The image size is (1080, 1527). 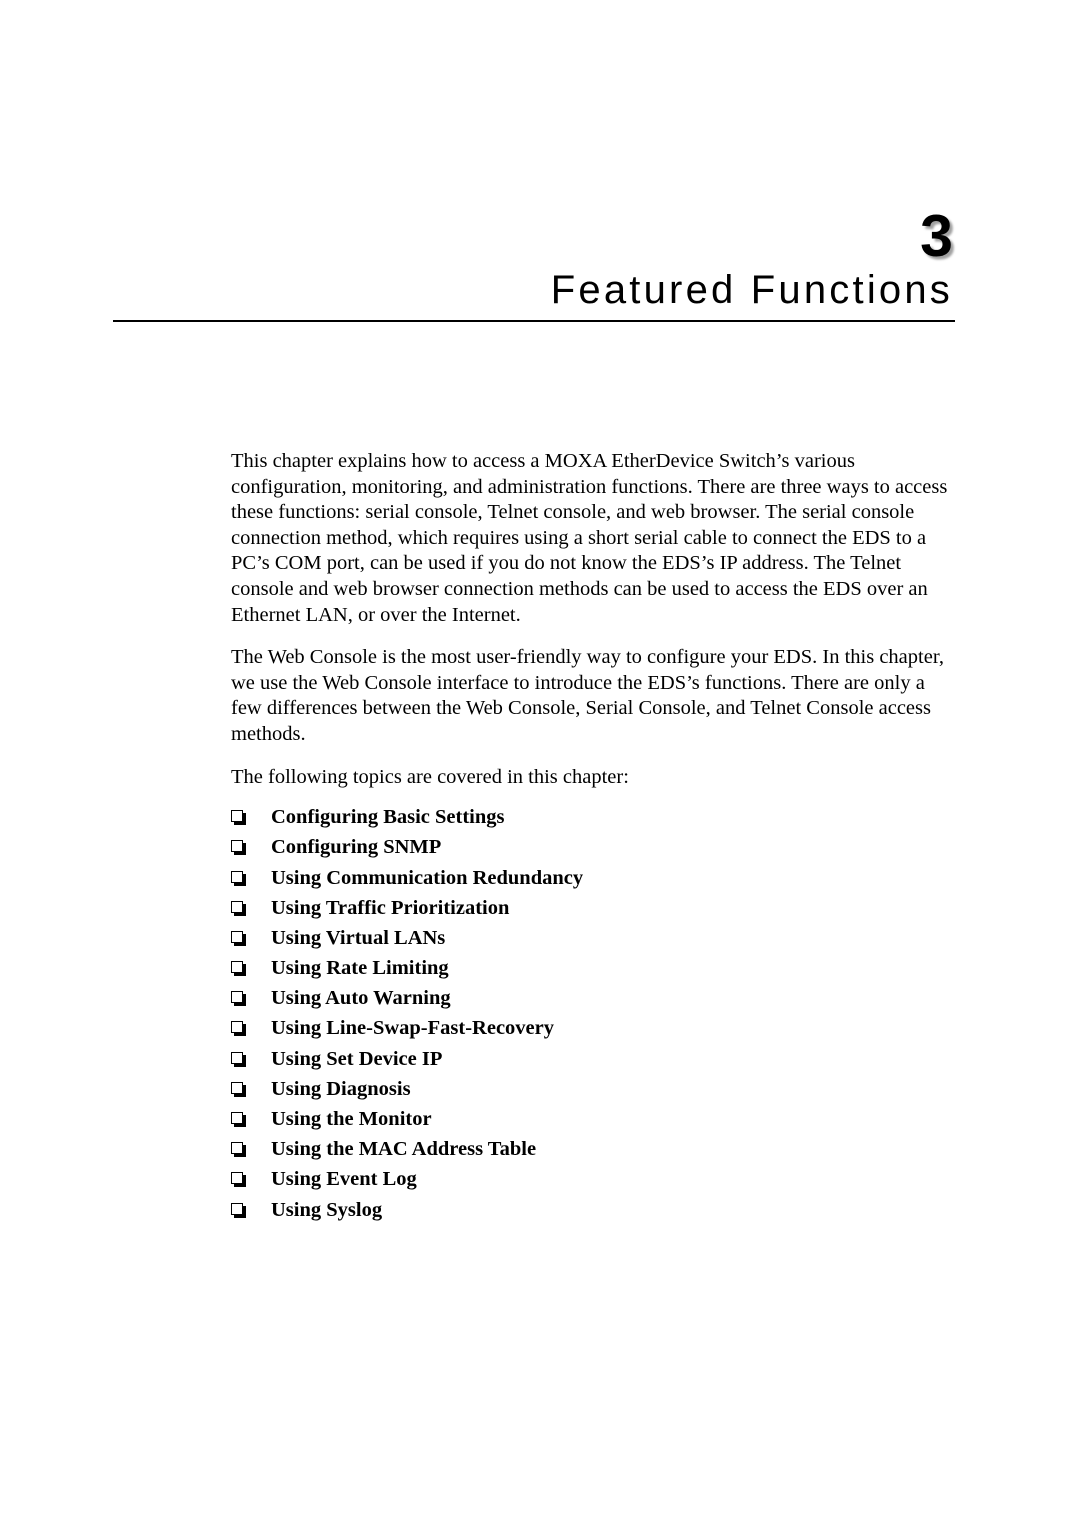 What do you see at coordinates (356, 847) in the screenshot?
I see `topic-label: Configuring SNMP` at bounding box center [356, 847].